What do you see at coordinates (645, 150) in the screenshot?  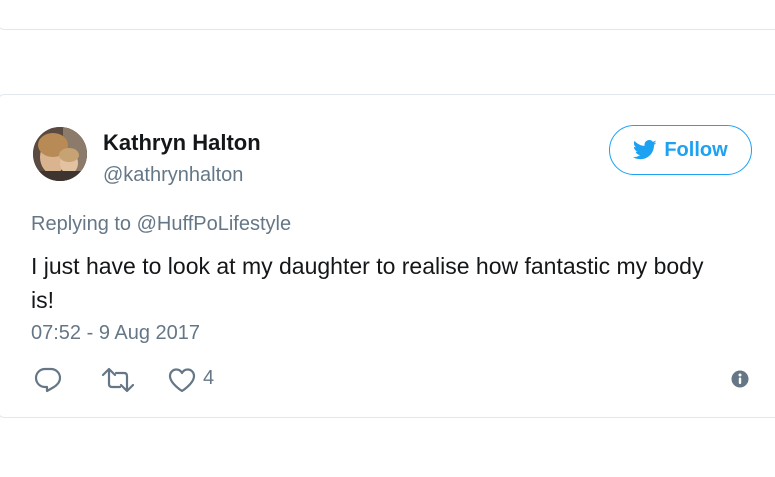 I see `twitter-bird-icon` at bounding box center [645, 150].